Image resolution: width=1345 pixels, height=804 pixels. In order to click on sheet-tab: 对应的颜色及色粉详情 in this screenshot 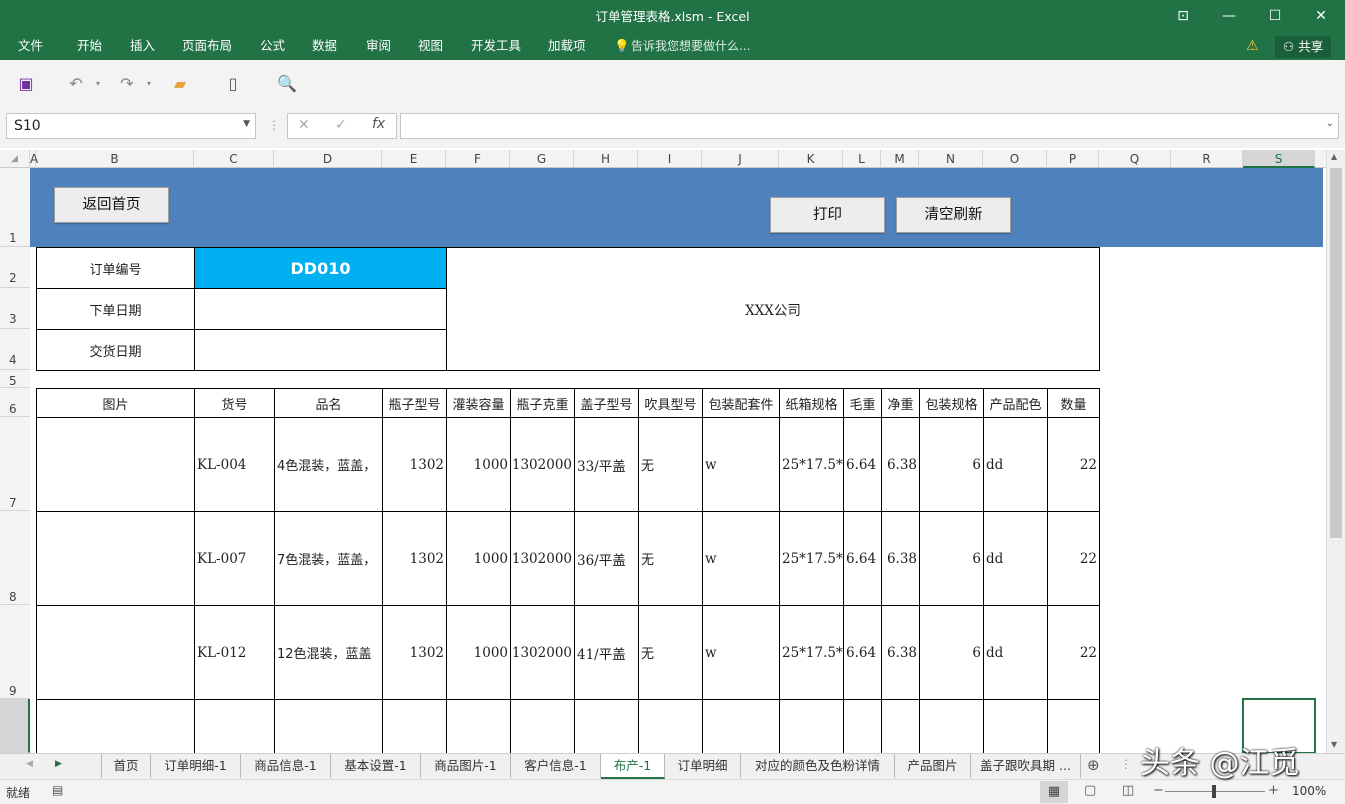, I will do `click(818, 766)`.